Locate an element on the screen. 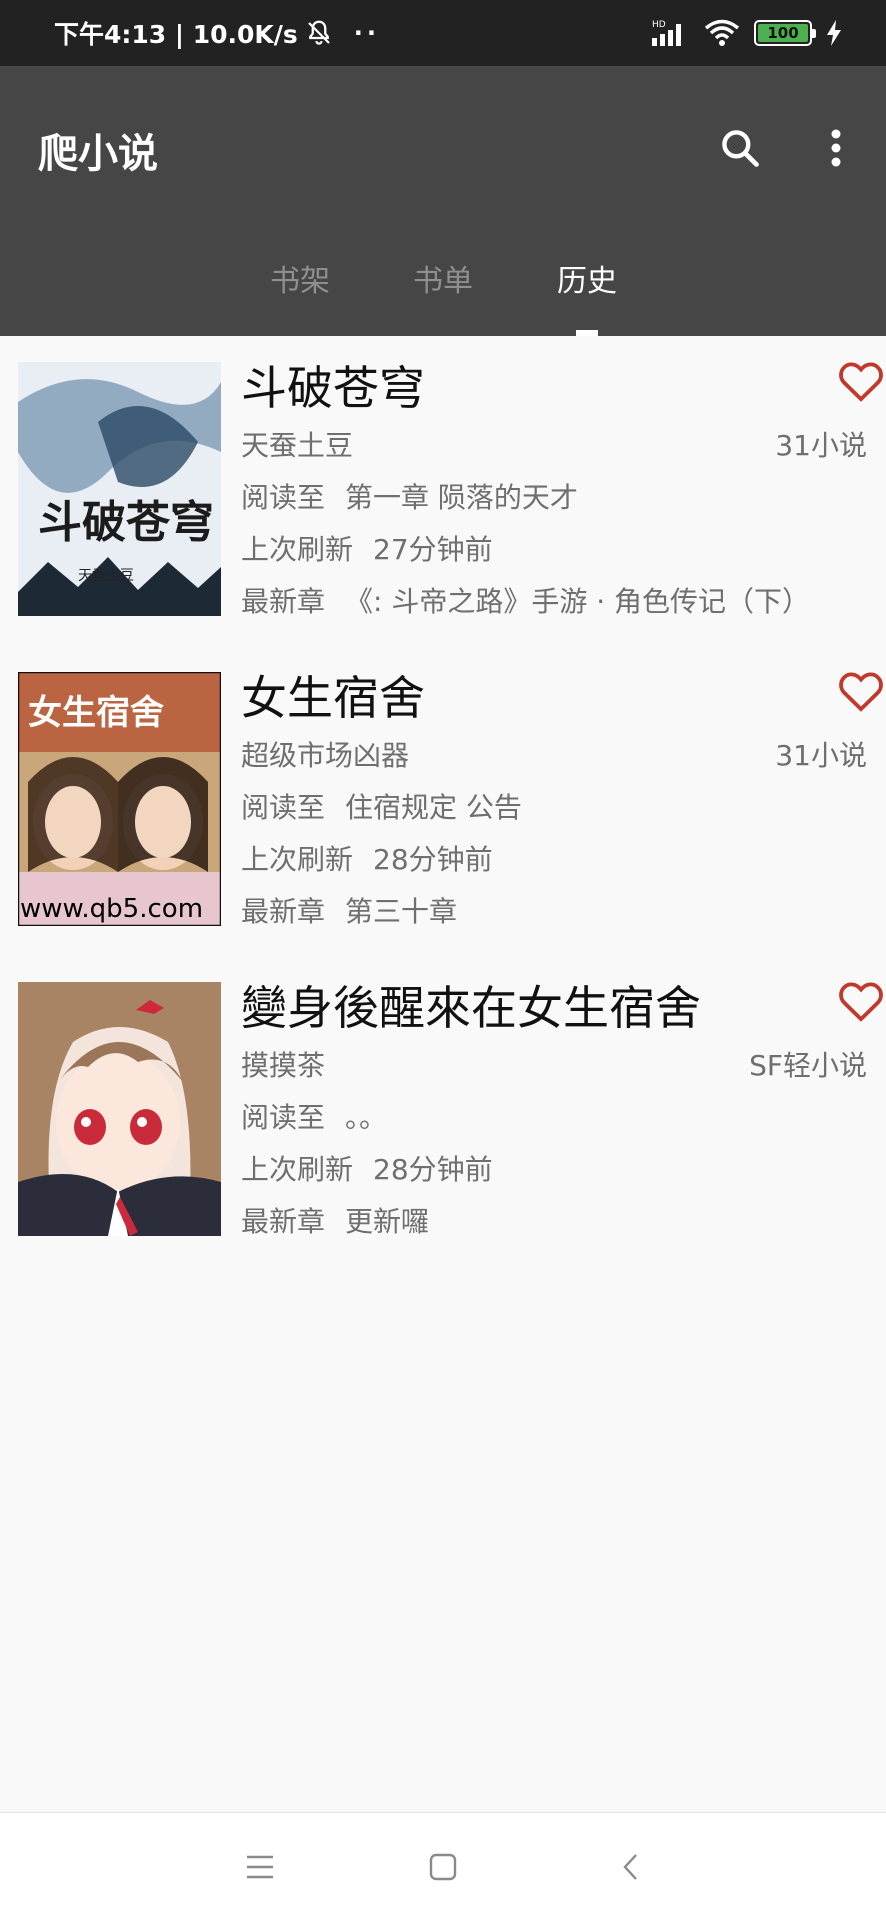 The height and width of the screenshot is (1920, 886). latest-chapter-value: 第三十章 is located at coordinates (401, 911).